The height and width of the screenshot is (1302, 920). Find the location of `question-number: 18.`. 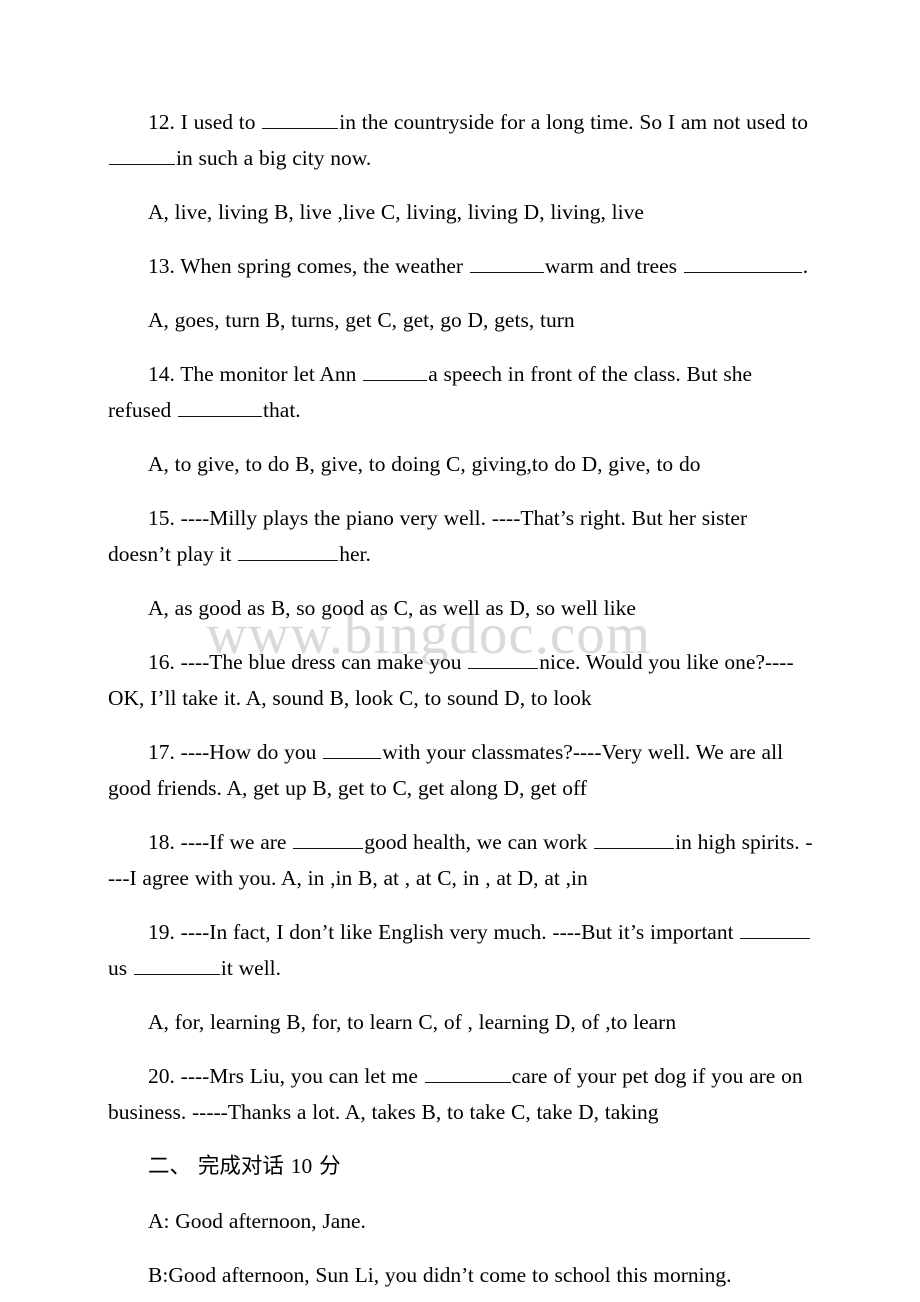

question-number: 18. is located at coordinates (161, 842).